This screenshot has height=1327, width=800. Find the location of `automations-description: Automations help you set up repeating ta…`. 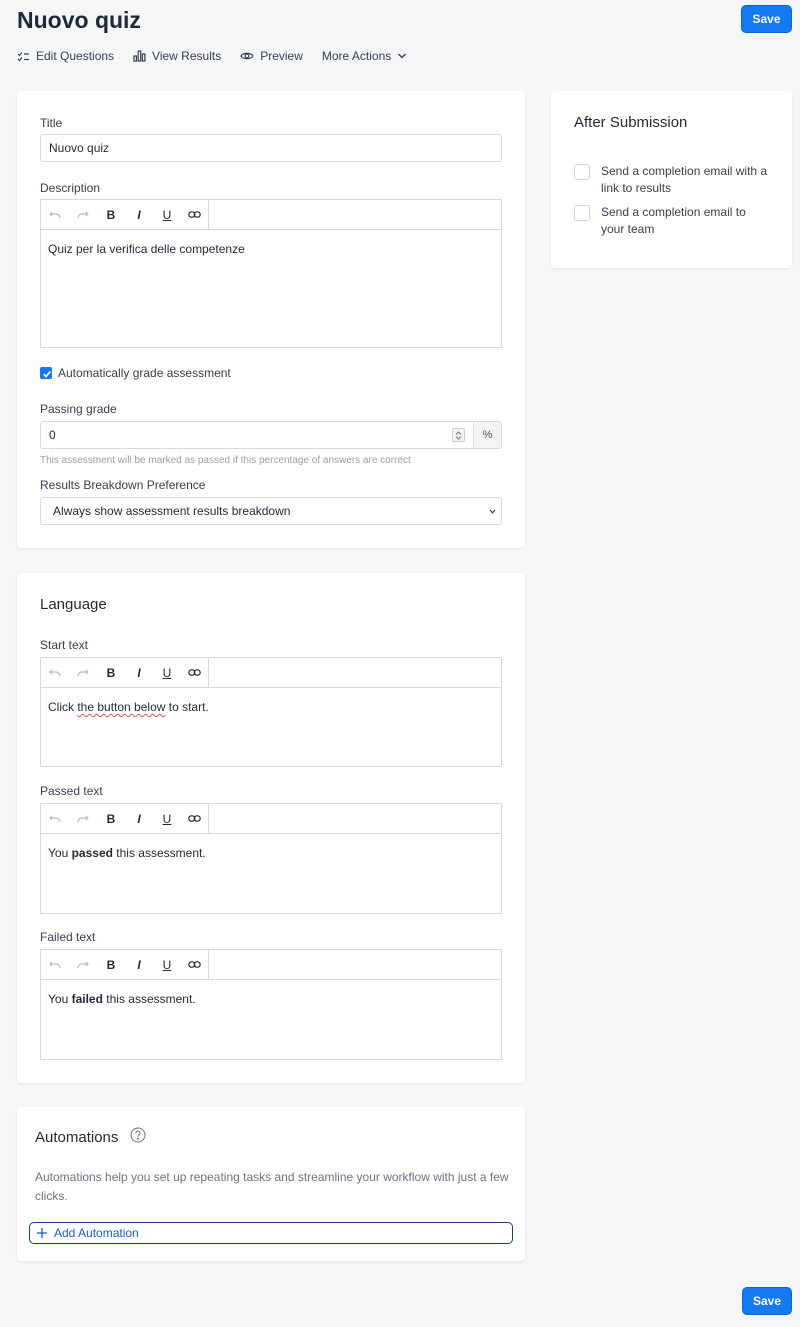

automations-description: Automations help you set up repeating ta… is located at coordinates (272, 1186).